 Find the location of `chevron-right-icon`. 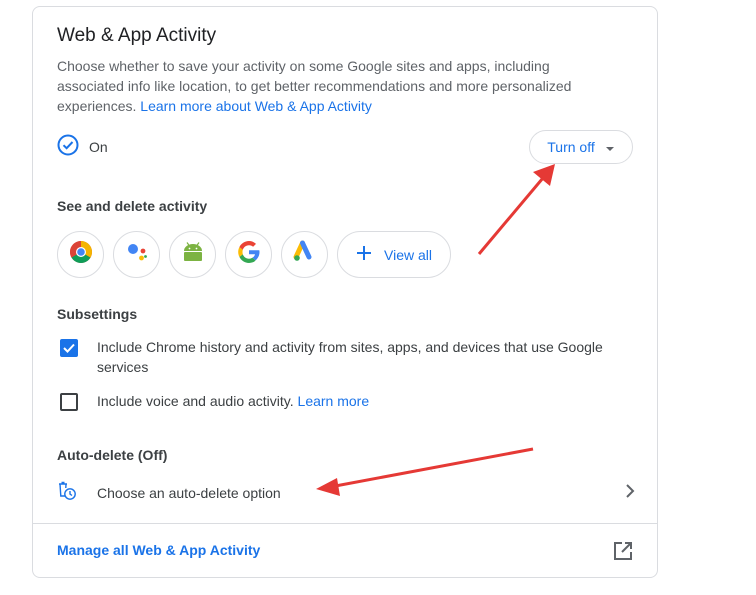

chevron-right-icon is located at coordinates (630, 493).